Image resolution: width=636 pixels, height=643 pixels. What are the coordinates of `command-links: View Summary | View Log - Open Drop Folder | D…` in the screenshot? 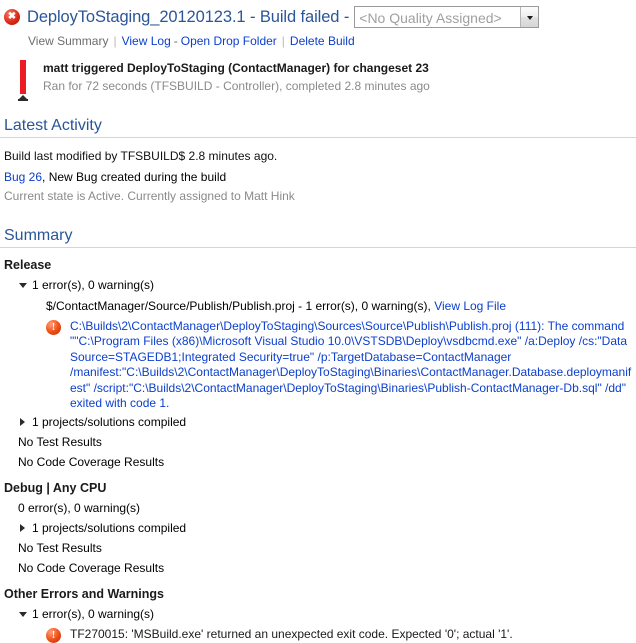 It's located at (318, 38).